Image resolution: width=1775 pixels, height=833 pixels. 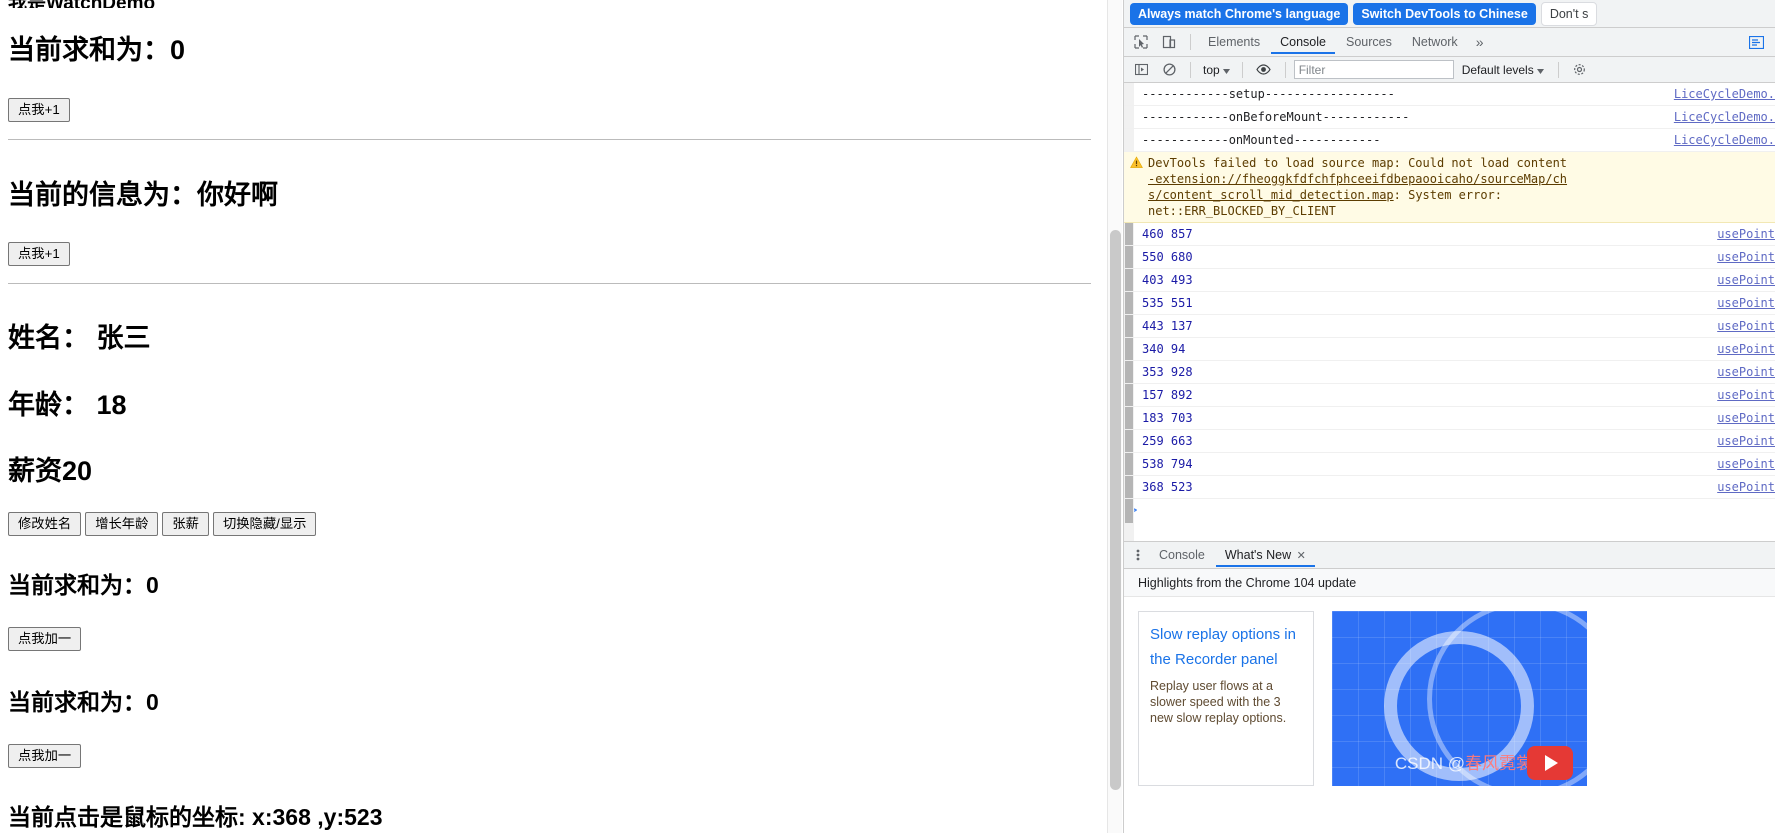 What do you see at coordinates (1449, 303) in the screenshot?
I see `console-message-row: 535 551 usePoint` at bounding box center [1449, 303].